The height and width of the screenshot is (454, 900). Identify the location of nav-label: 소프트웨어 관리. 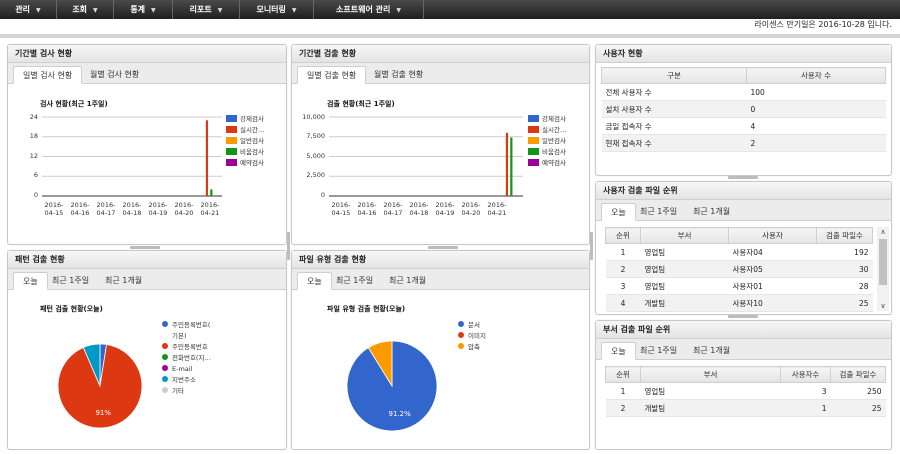
(363, 9).